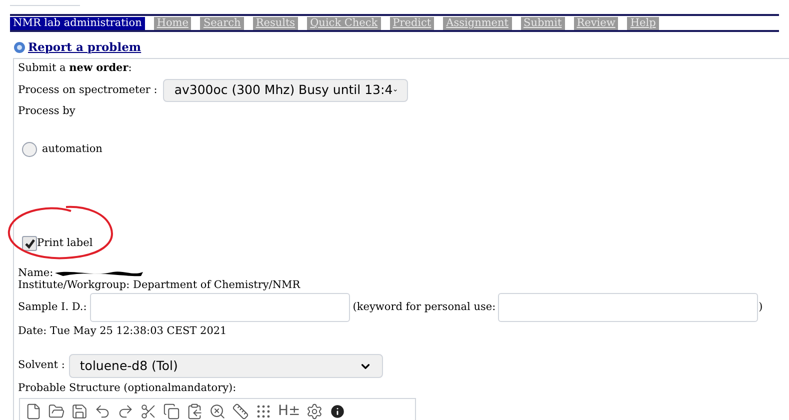  What do you see at coordinates (65, 243) in the screenshot?
I see `checkbox-label: Print label` at bounding box center [65, 243].